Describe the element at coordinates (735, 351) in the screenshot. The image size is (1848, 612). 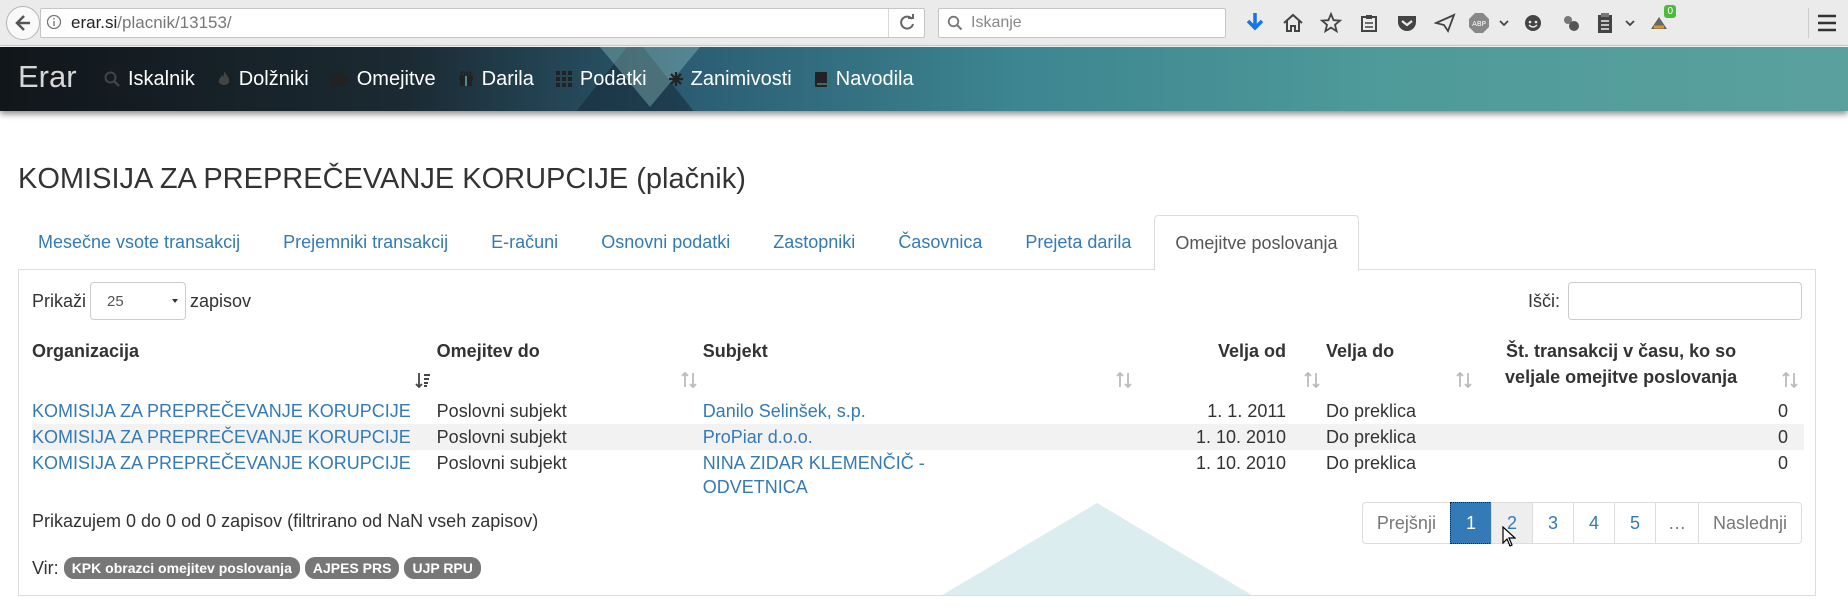
I see `column-header-label: Subjekt` at that location.